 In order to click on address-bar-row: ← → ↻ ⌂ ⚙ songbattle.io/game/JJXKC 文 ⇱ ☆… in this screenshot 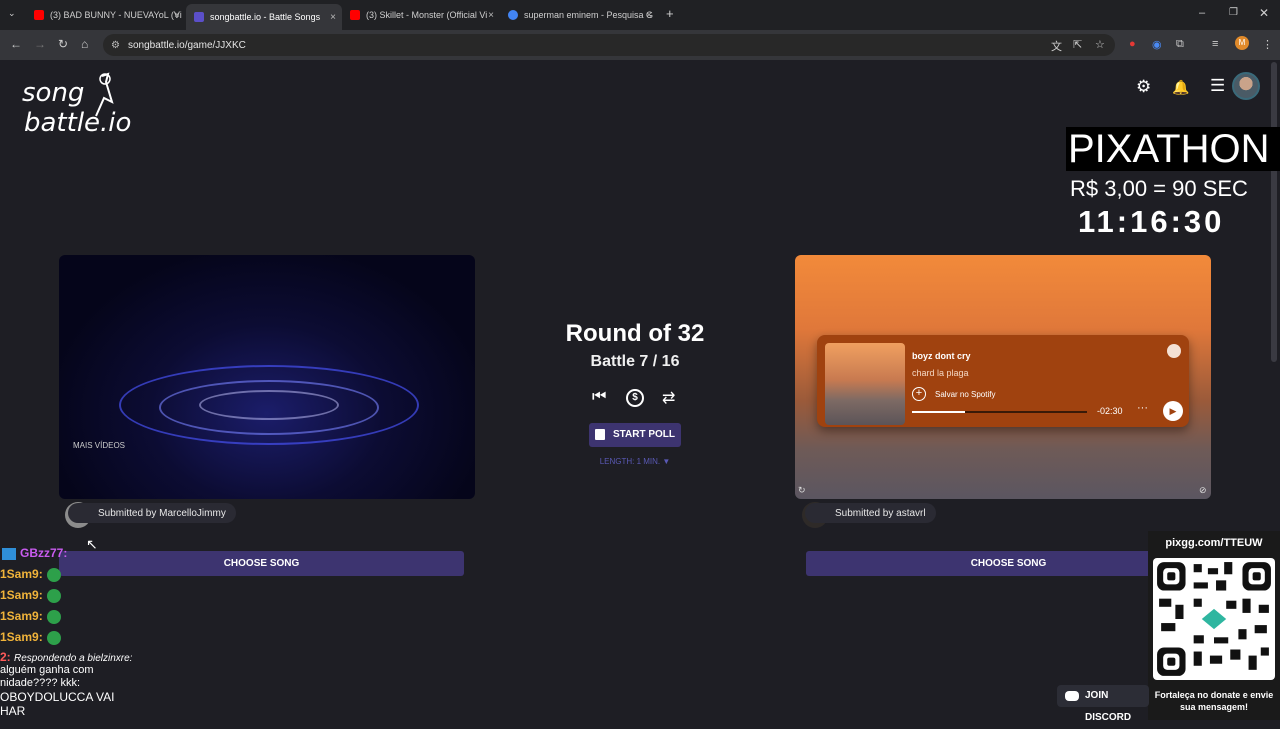, I will do `click(640, 45)`.